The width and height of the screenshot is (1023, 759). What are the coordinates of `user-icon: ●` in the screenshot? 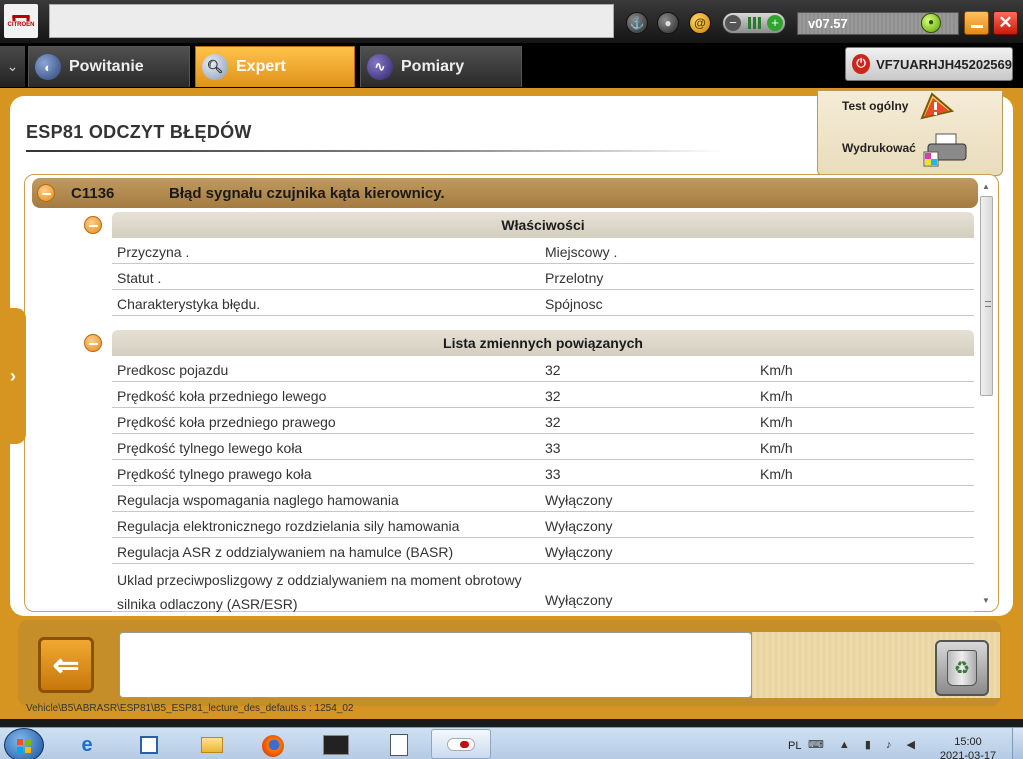 It's located at (668, 23).